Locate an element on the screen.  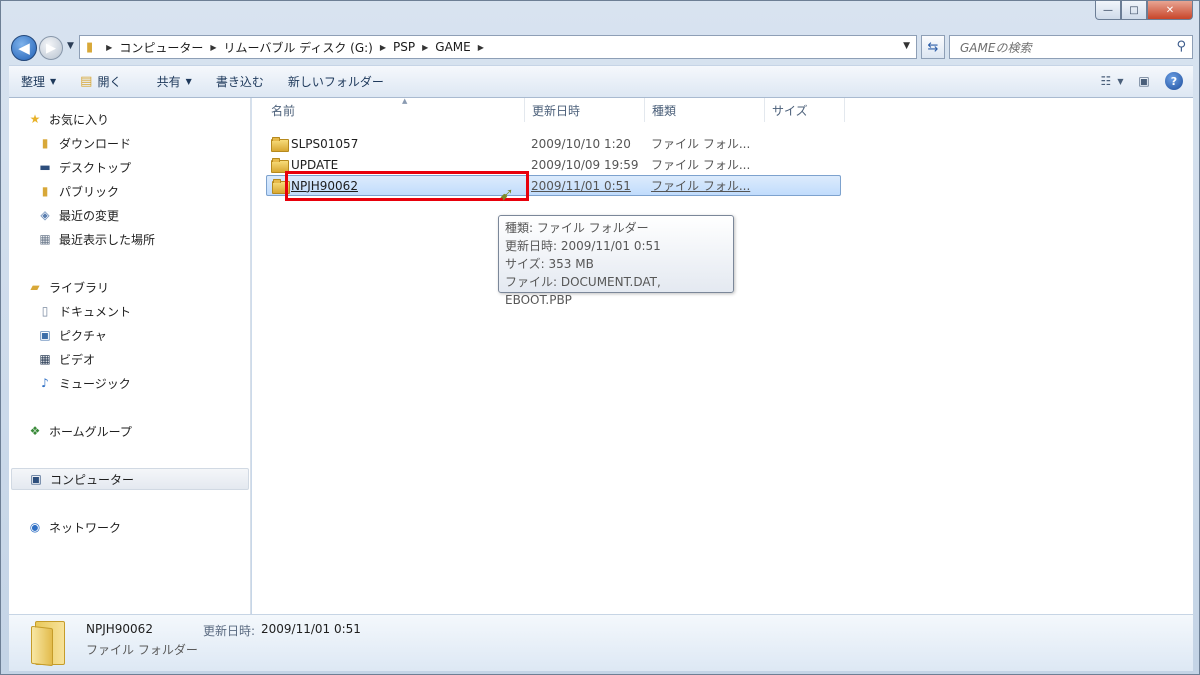
column-header-size: サイズ is located at coordinates (805, 110).